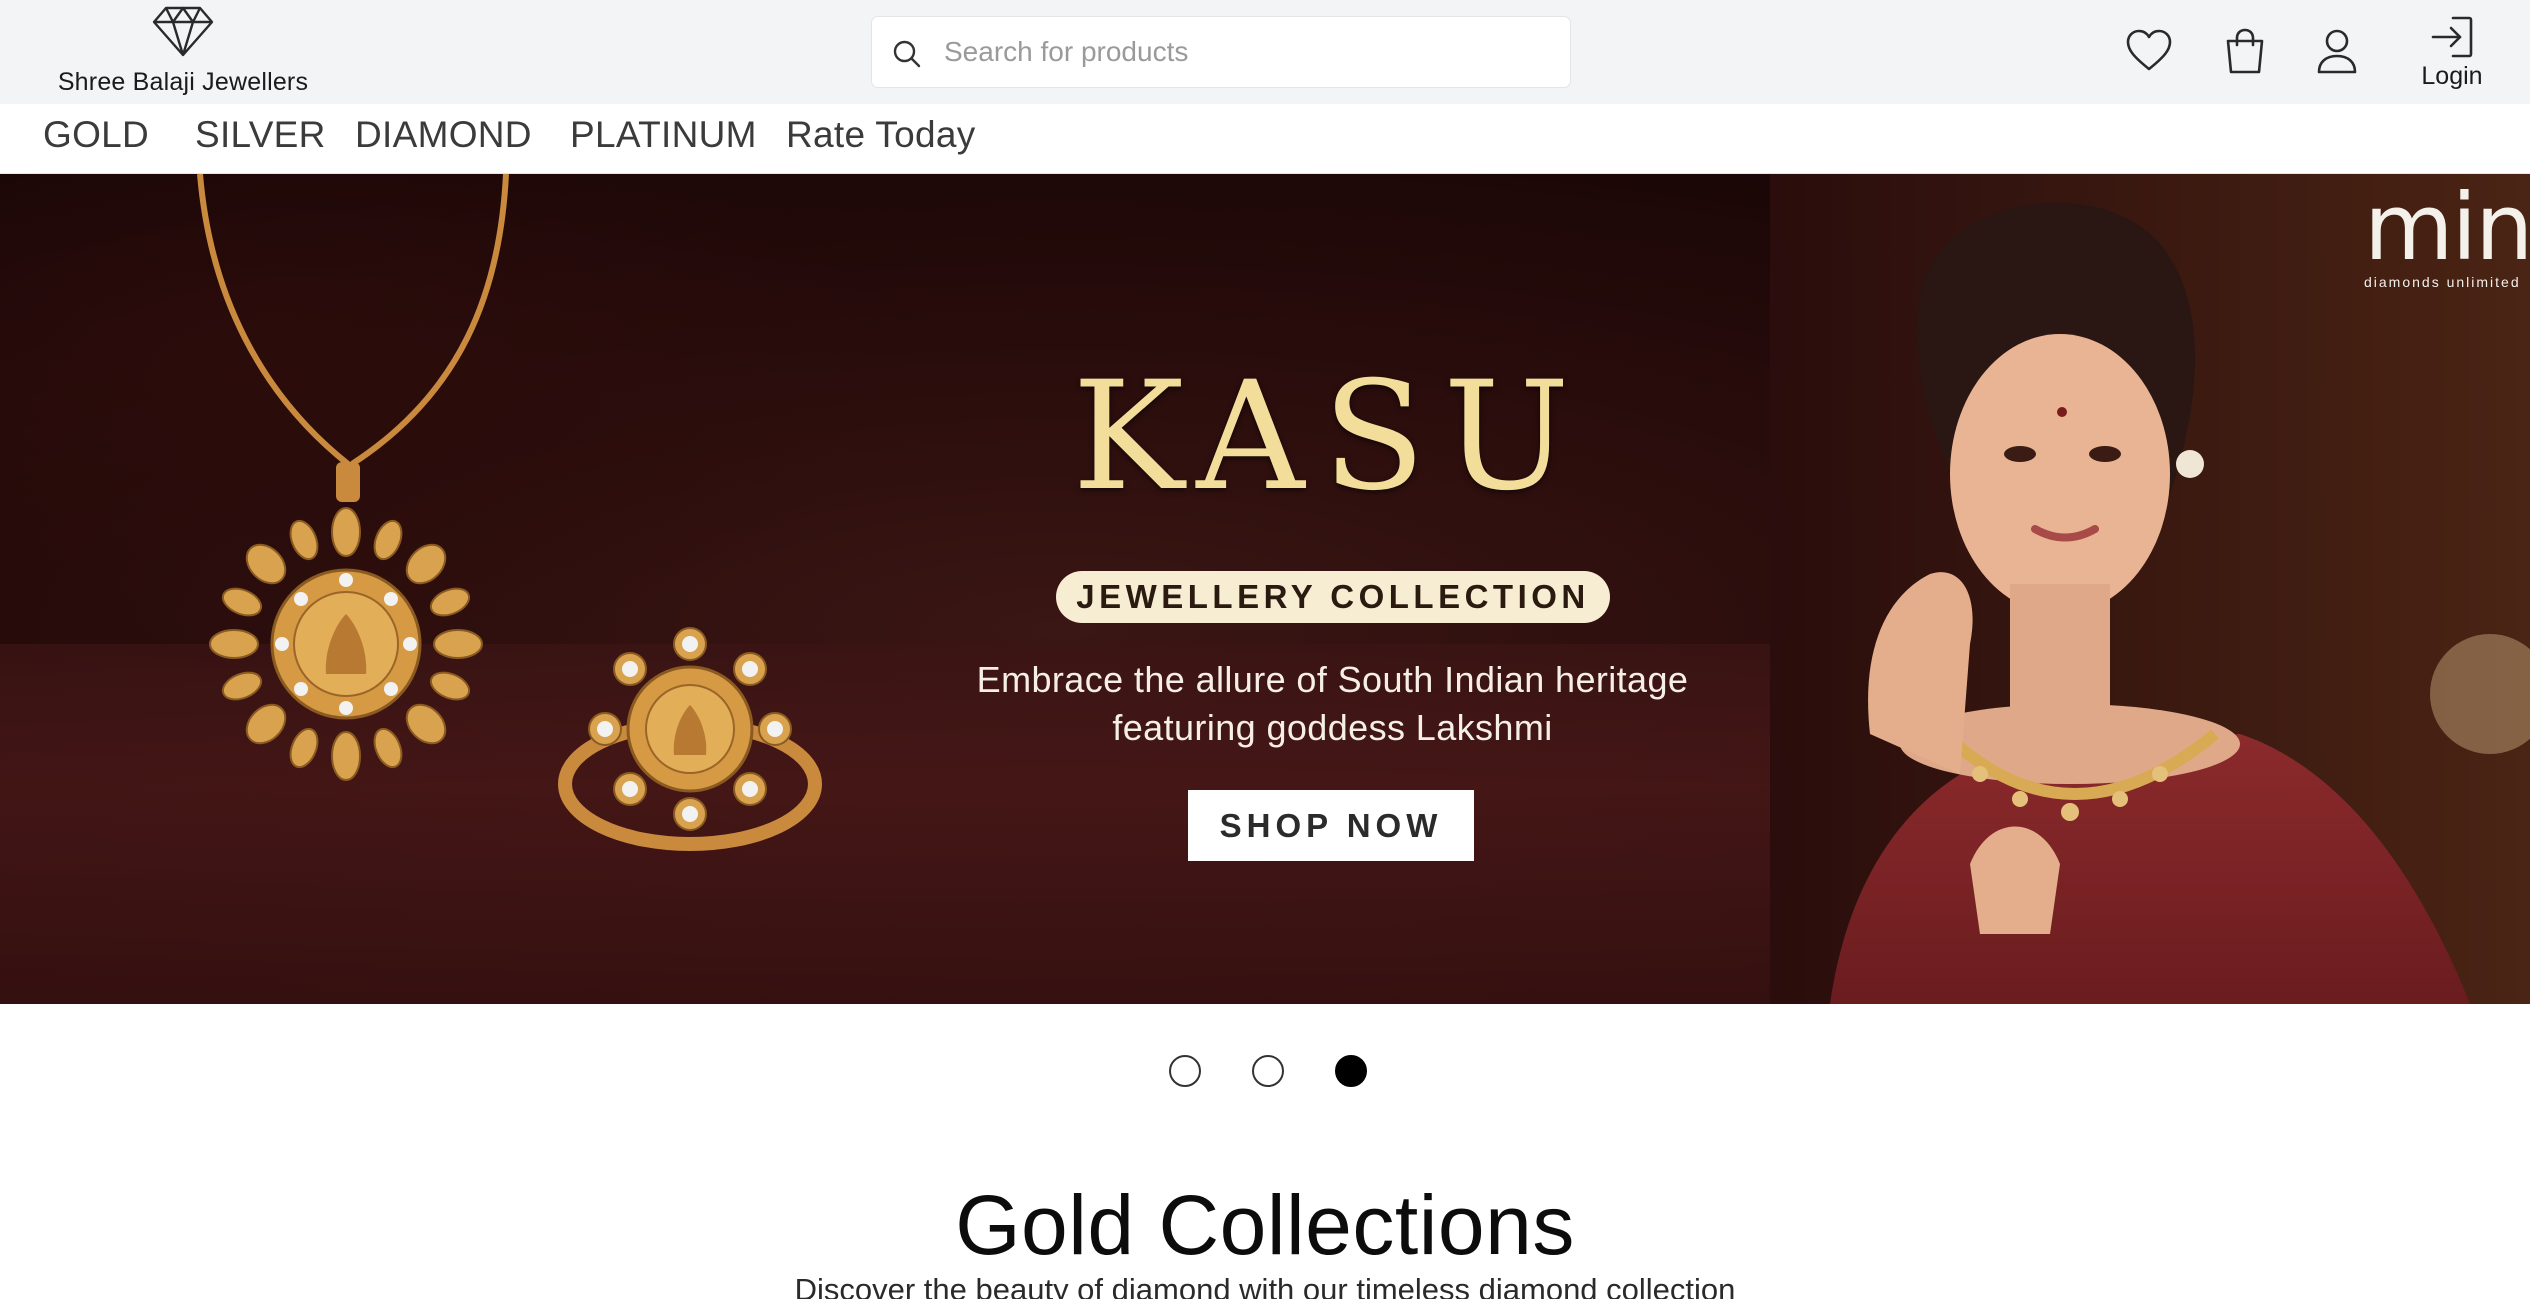 The height and width of the screenshot is (1299, 2530). I want to click on shopping-bag-icon, so click(2245, 51).